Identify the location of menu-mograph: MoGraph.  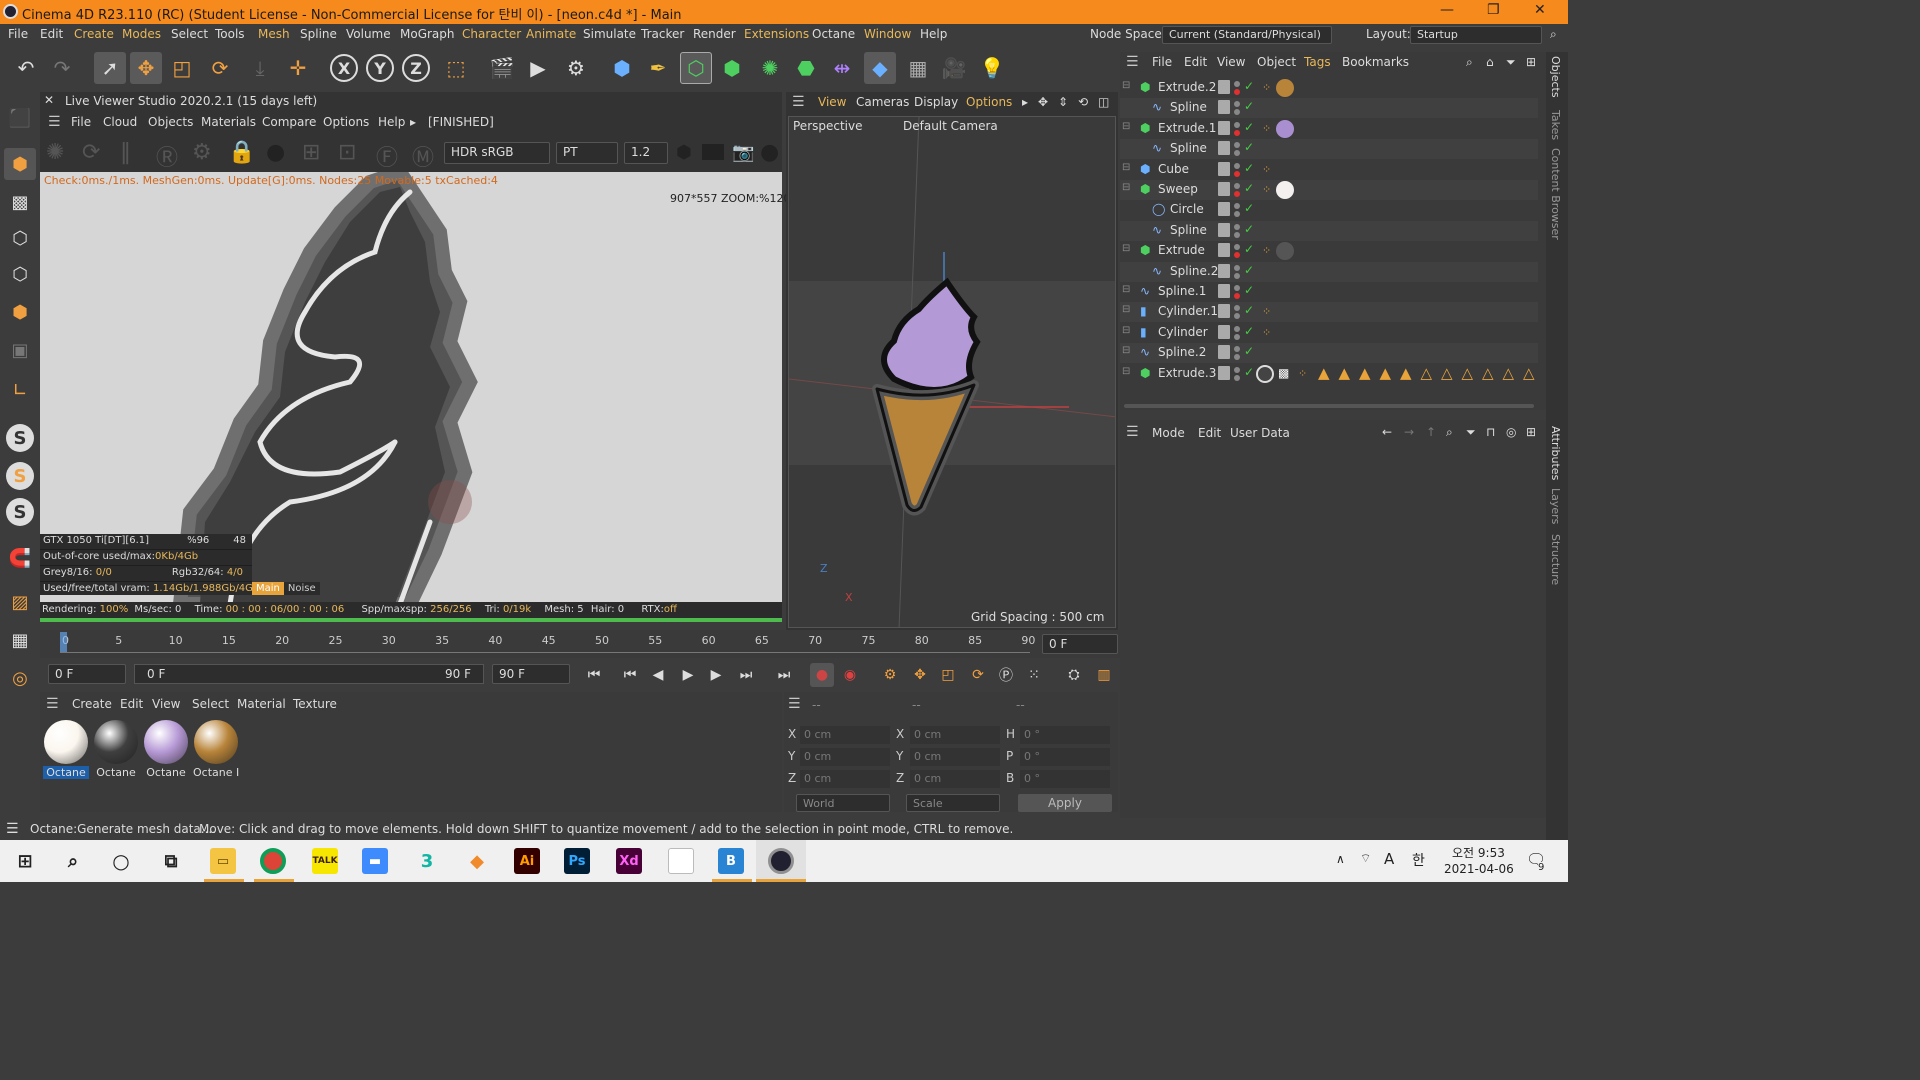
(427, 34).